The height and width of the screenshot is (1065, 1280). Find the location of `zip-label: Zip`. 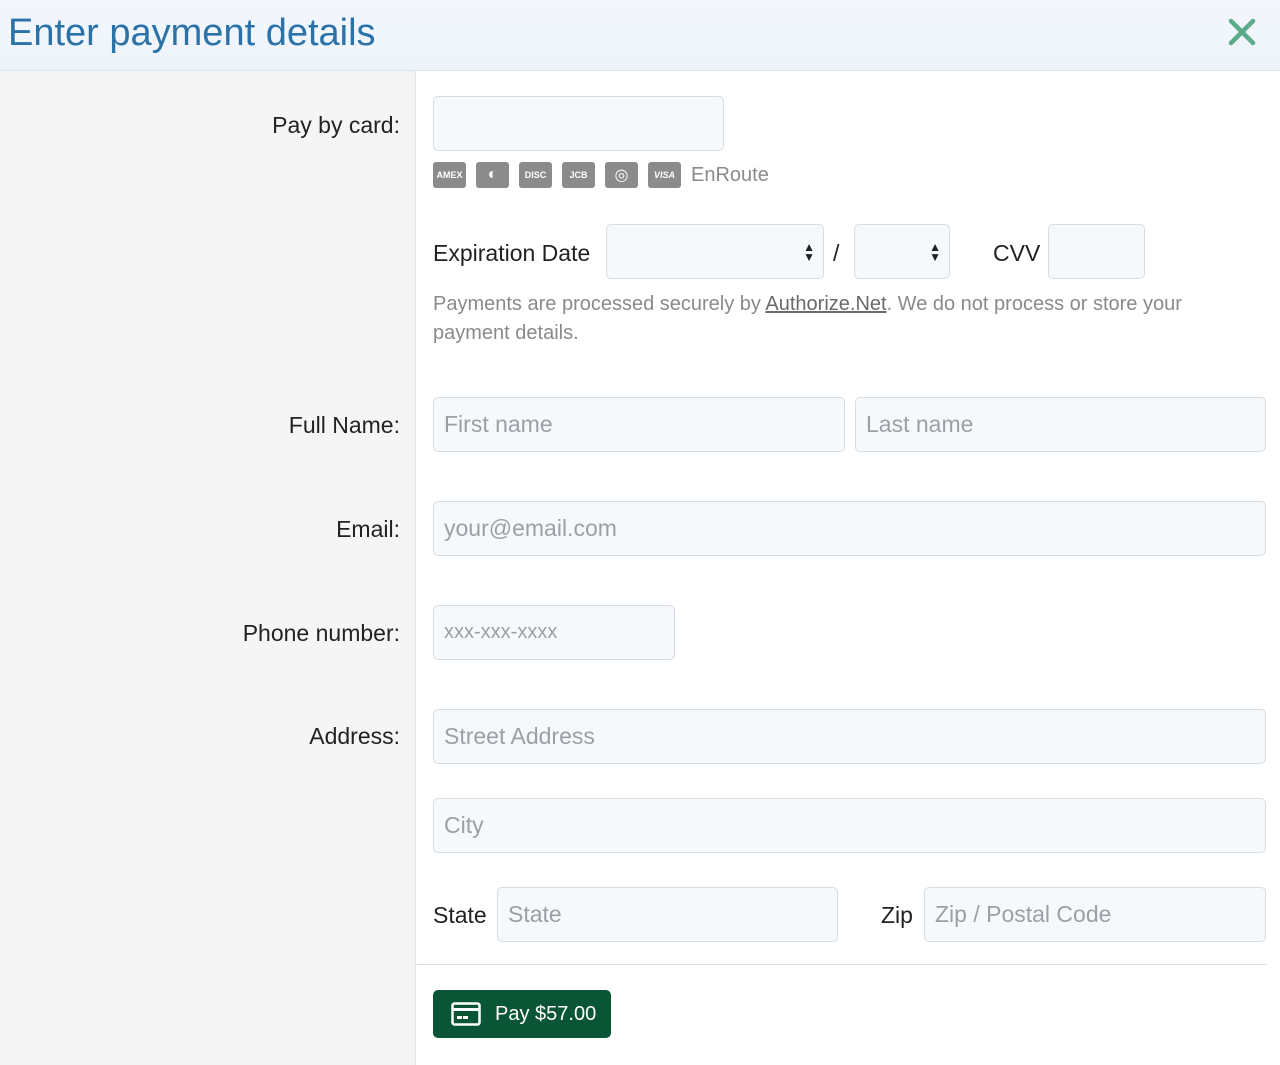

zip-label: Zip is located at coordinates (897, 915).